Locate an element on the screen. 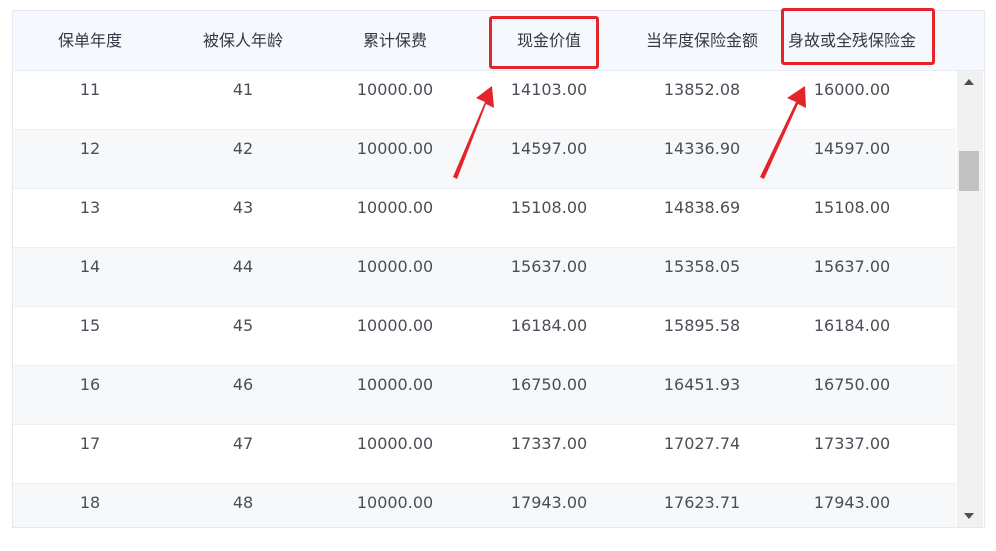 The height and width of the screenshot is (551, 996). death-disability-benefit-cell: 17337.00 is located at coordinates (852, 443).